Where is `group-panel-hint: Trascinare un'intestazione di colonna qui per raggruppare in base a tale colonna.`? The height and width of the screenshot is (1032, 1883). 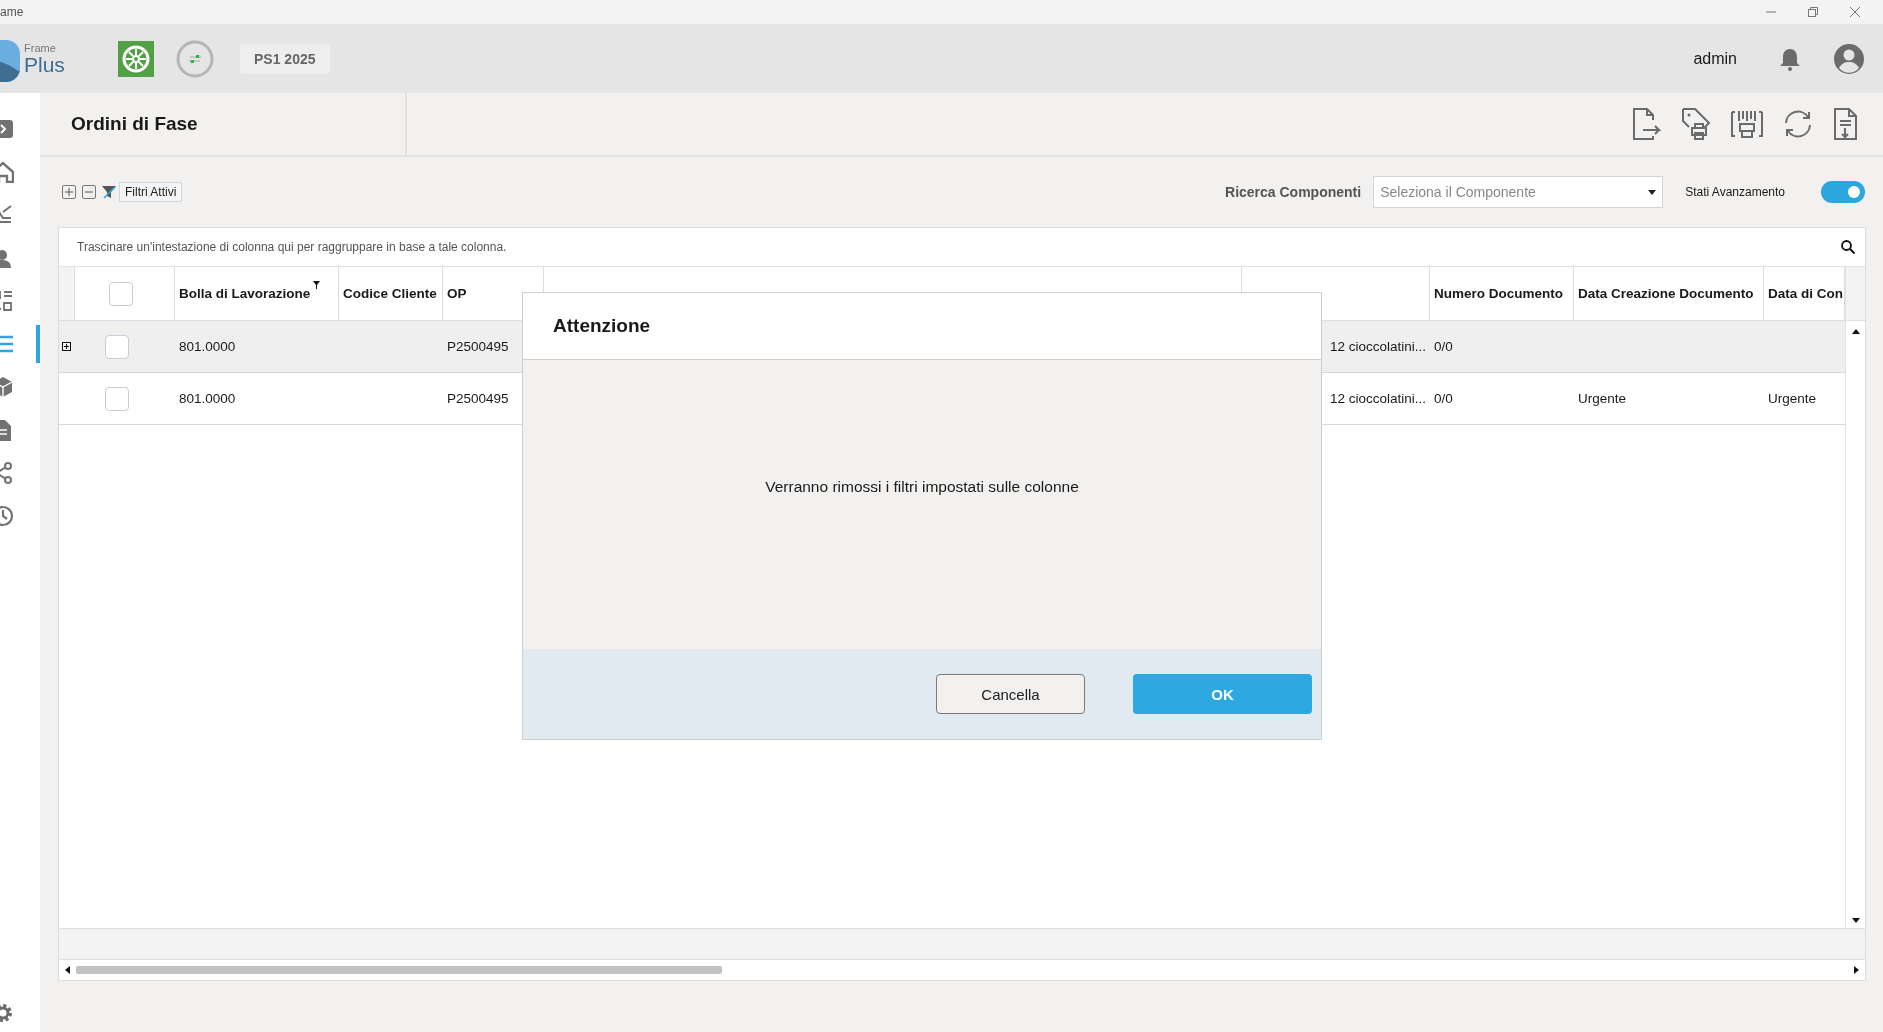
group-panel-hint: Trascinare un'intestazione di colonna qui per raggruppare in base a tale colonna. is located at coordinates (292, 247).